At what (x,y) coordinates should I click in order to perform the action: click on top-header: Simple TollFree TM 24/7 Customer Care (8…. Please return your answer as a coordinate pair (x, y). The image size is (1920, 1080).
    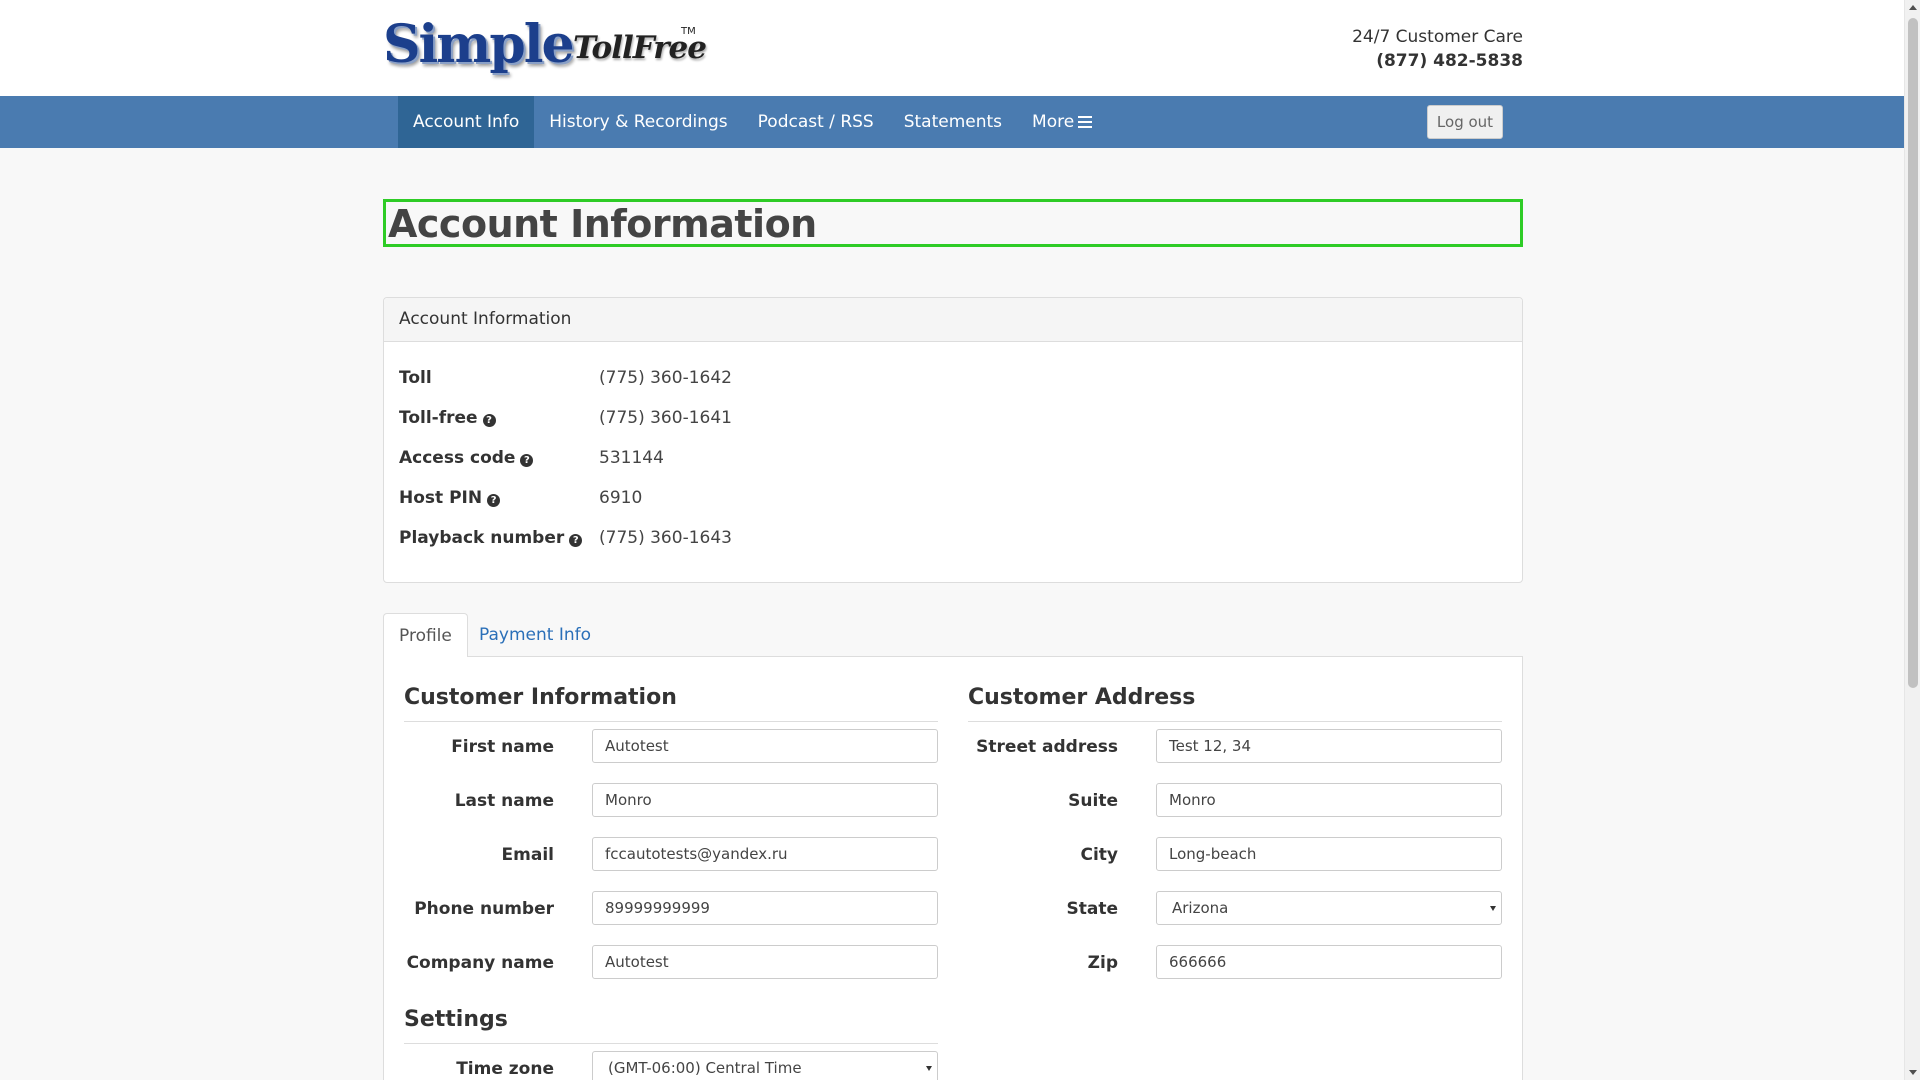
    Looking at the image, I should click on (952, 48).